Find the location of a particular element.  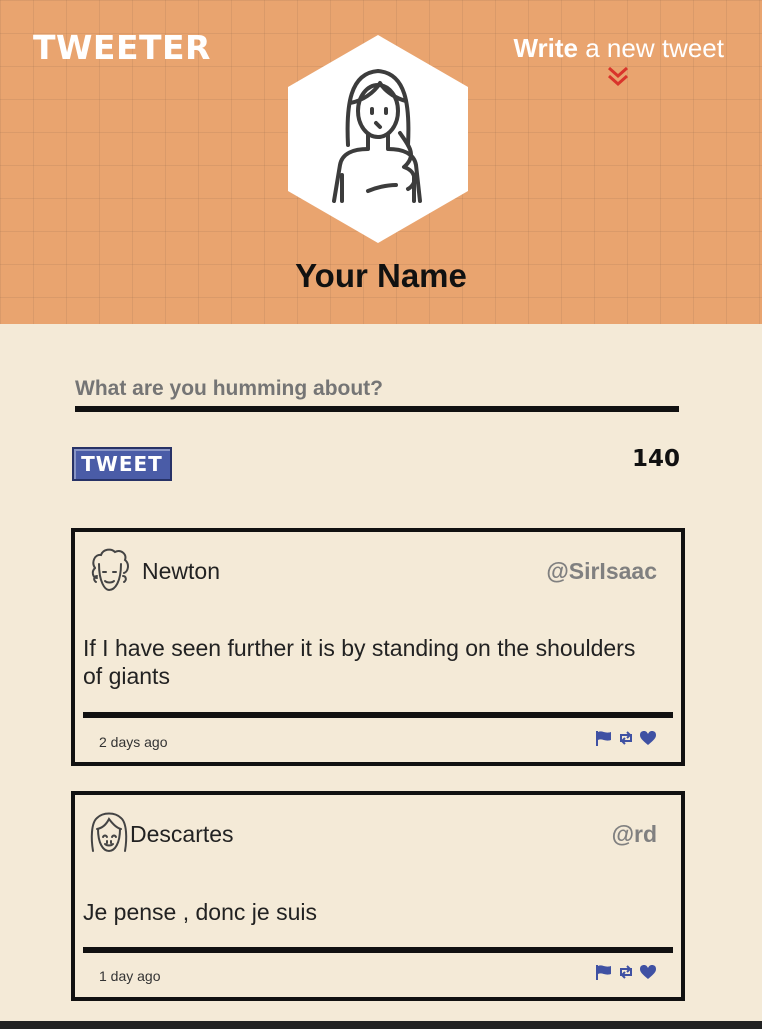

user-name: Your Name is located at coordinates (381, 275).